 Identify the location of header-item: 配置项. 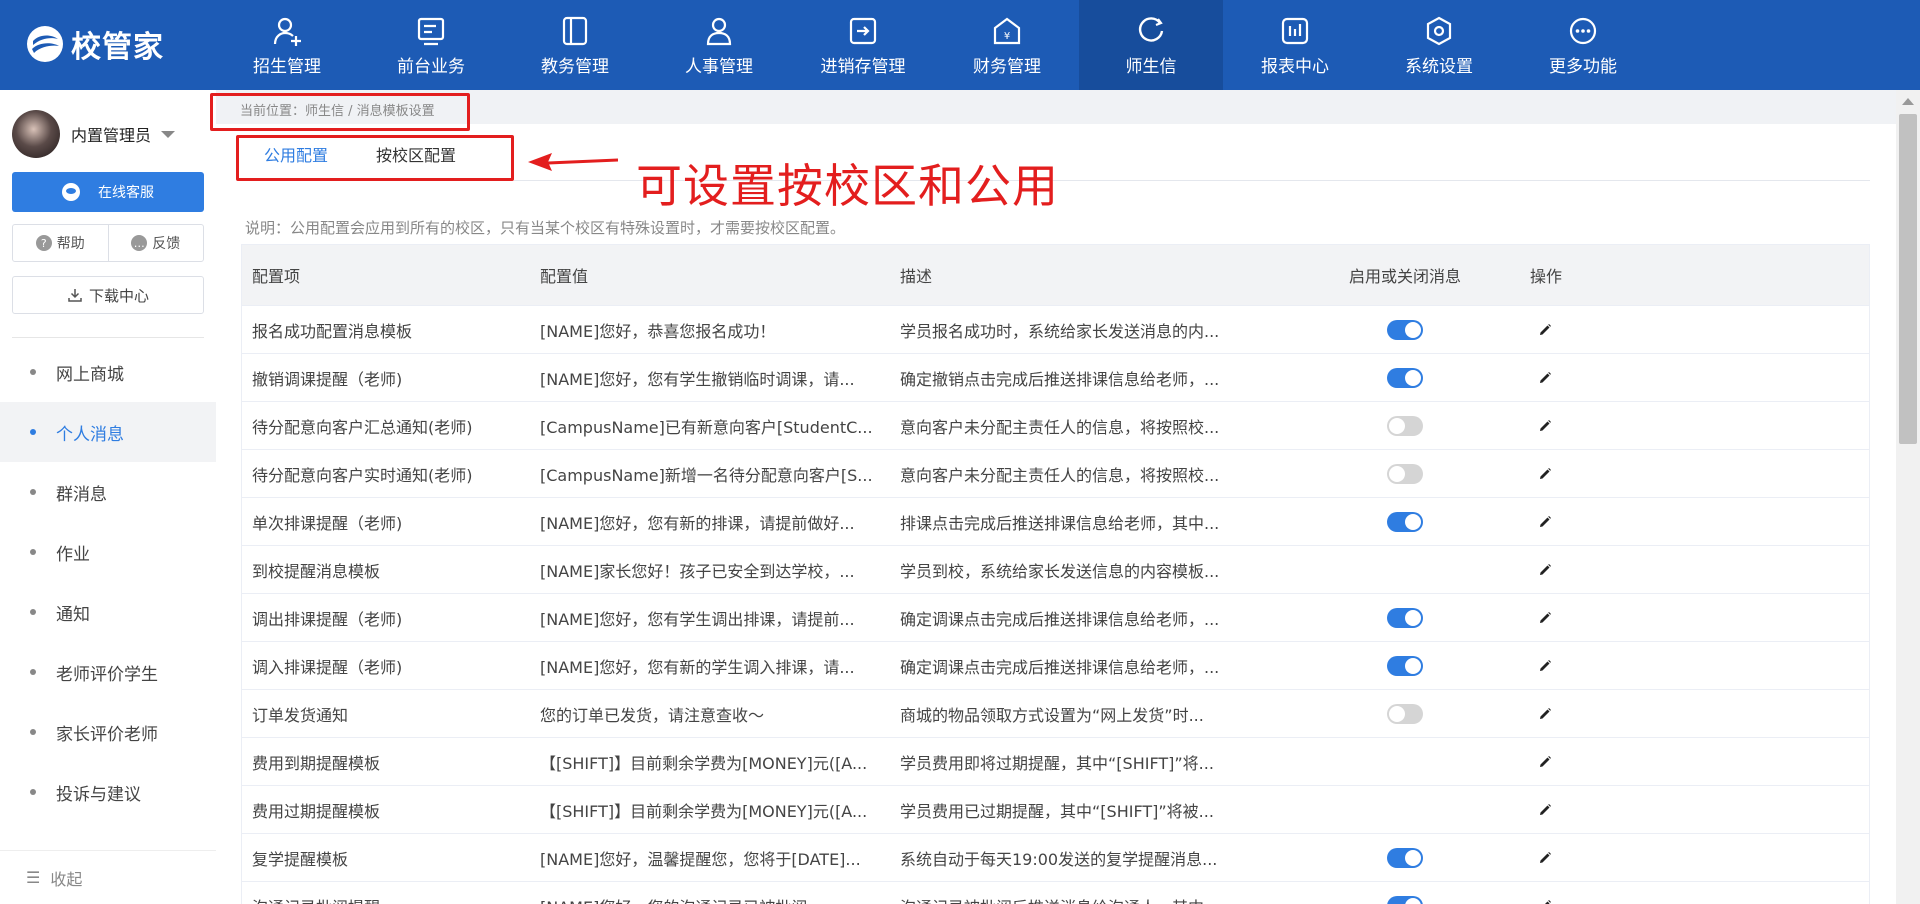
(276, 276).